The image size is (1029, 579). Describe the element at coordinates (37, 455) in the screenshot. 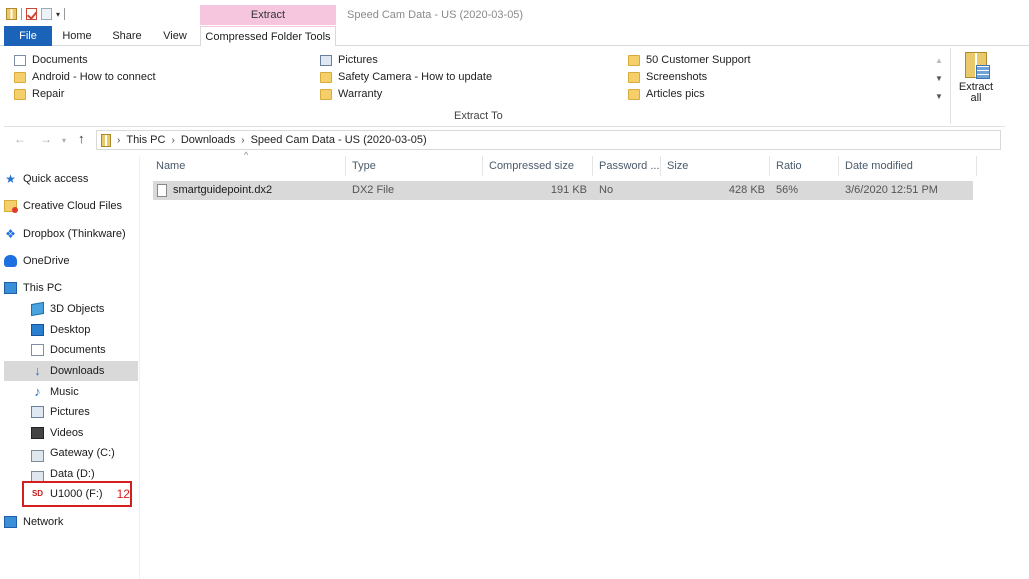

I see `drive-c-icon` at that location.